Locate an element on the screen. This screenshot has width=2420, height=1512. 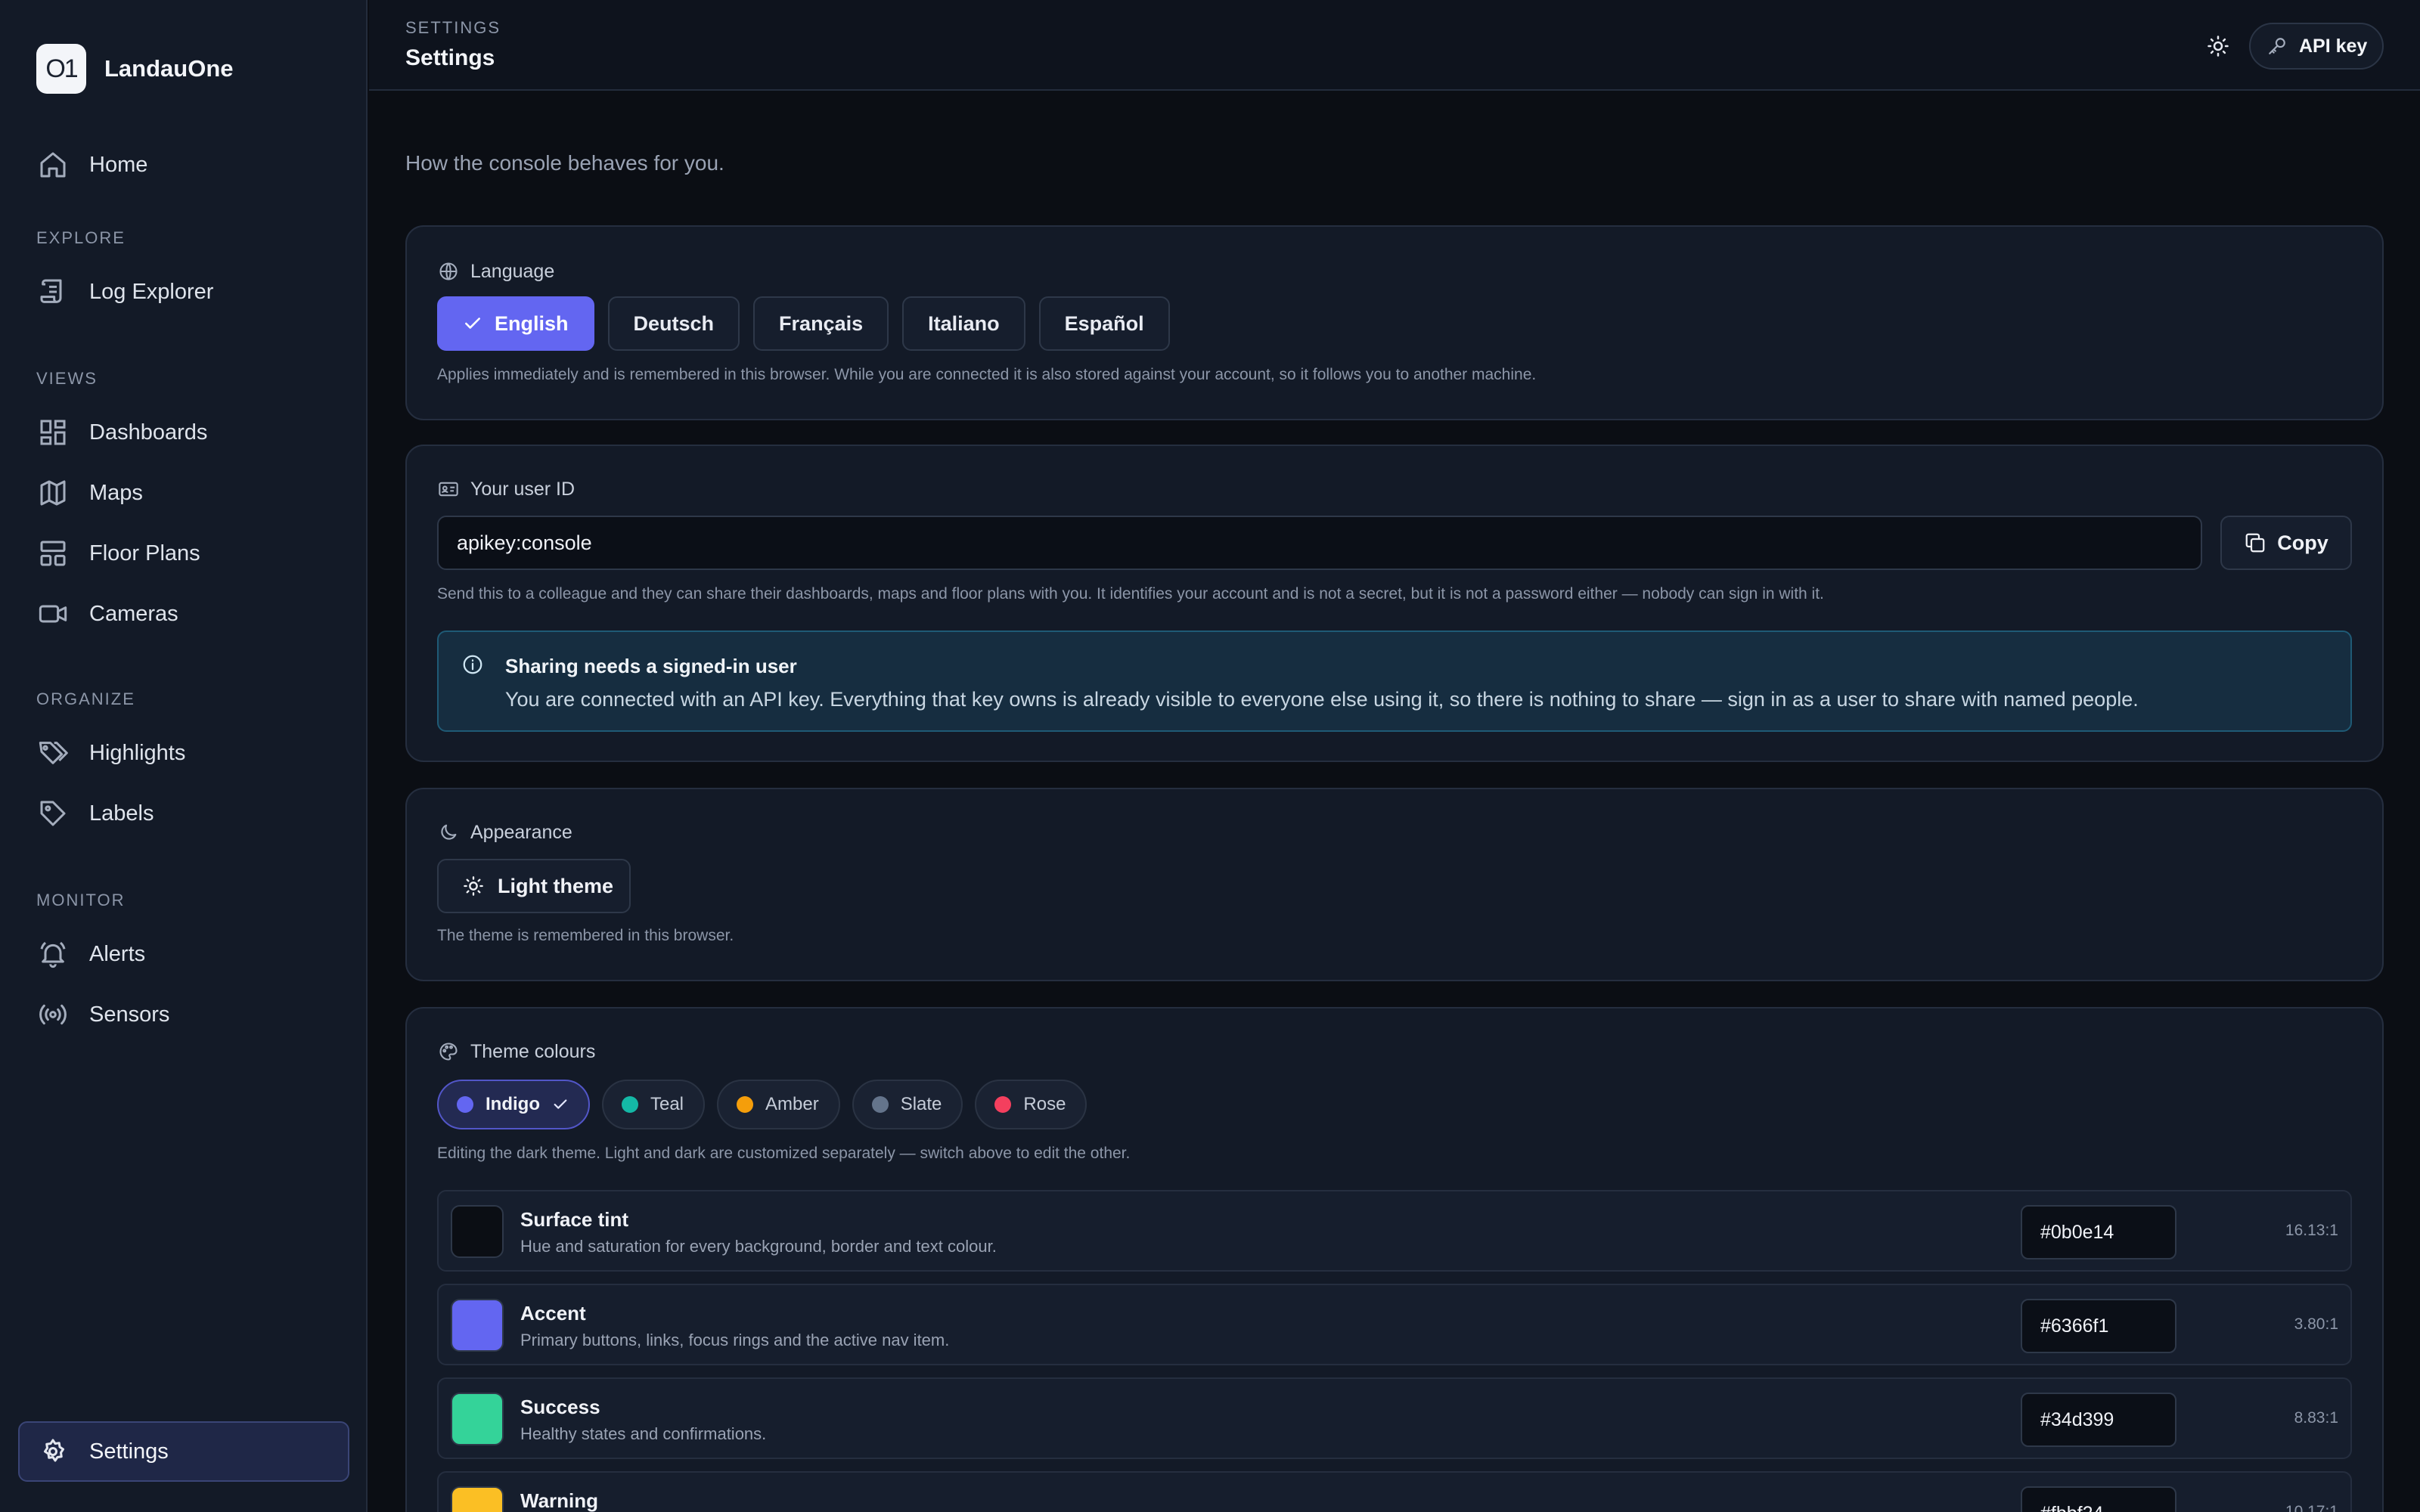
user-id-heading: Your user ID is located at coordinates (506, 489).